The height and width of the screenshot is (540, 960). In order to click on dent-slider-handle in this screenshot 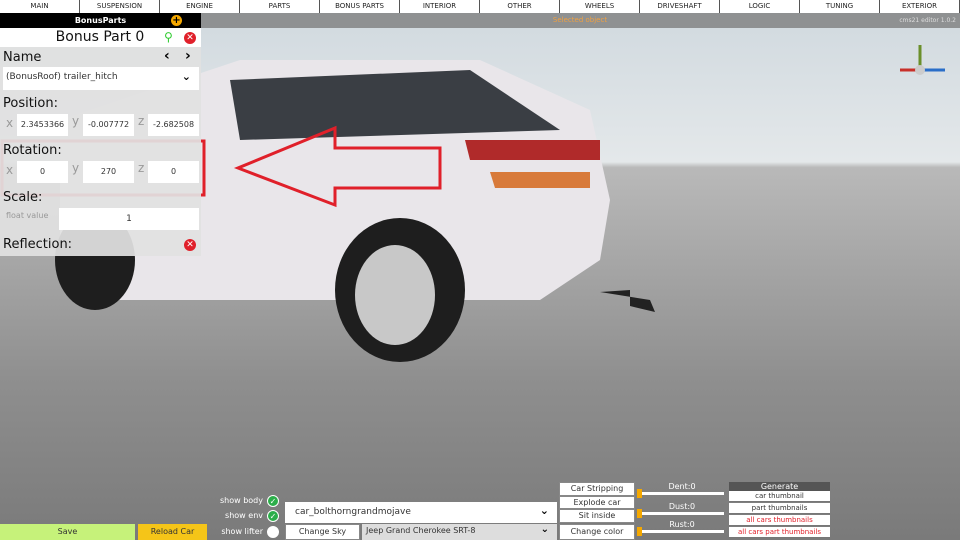, I will do `click(639, 493)`.